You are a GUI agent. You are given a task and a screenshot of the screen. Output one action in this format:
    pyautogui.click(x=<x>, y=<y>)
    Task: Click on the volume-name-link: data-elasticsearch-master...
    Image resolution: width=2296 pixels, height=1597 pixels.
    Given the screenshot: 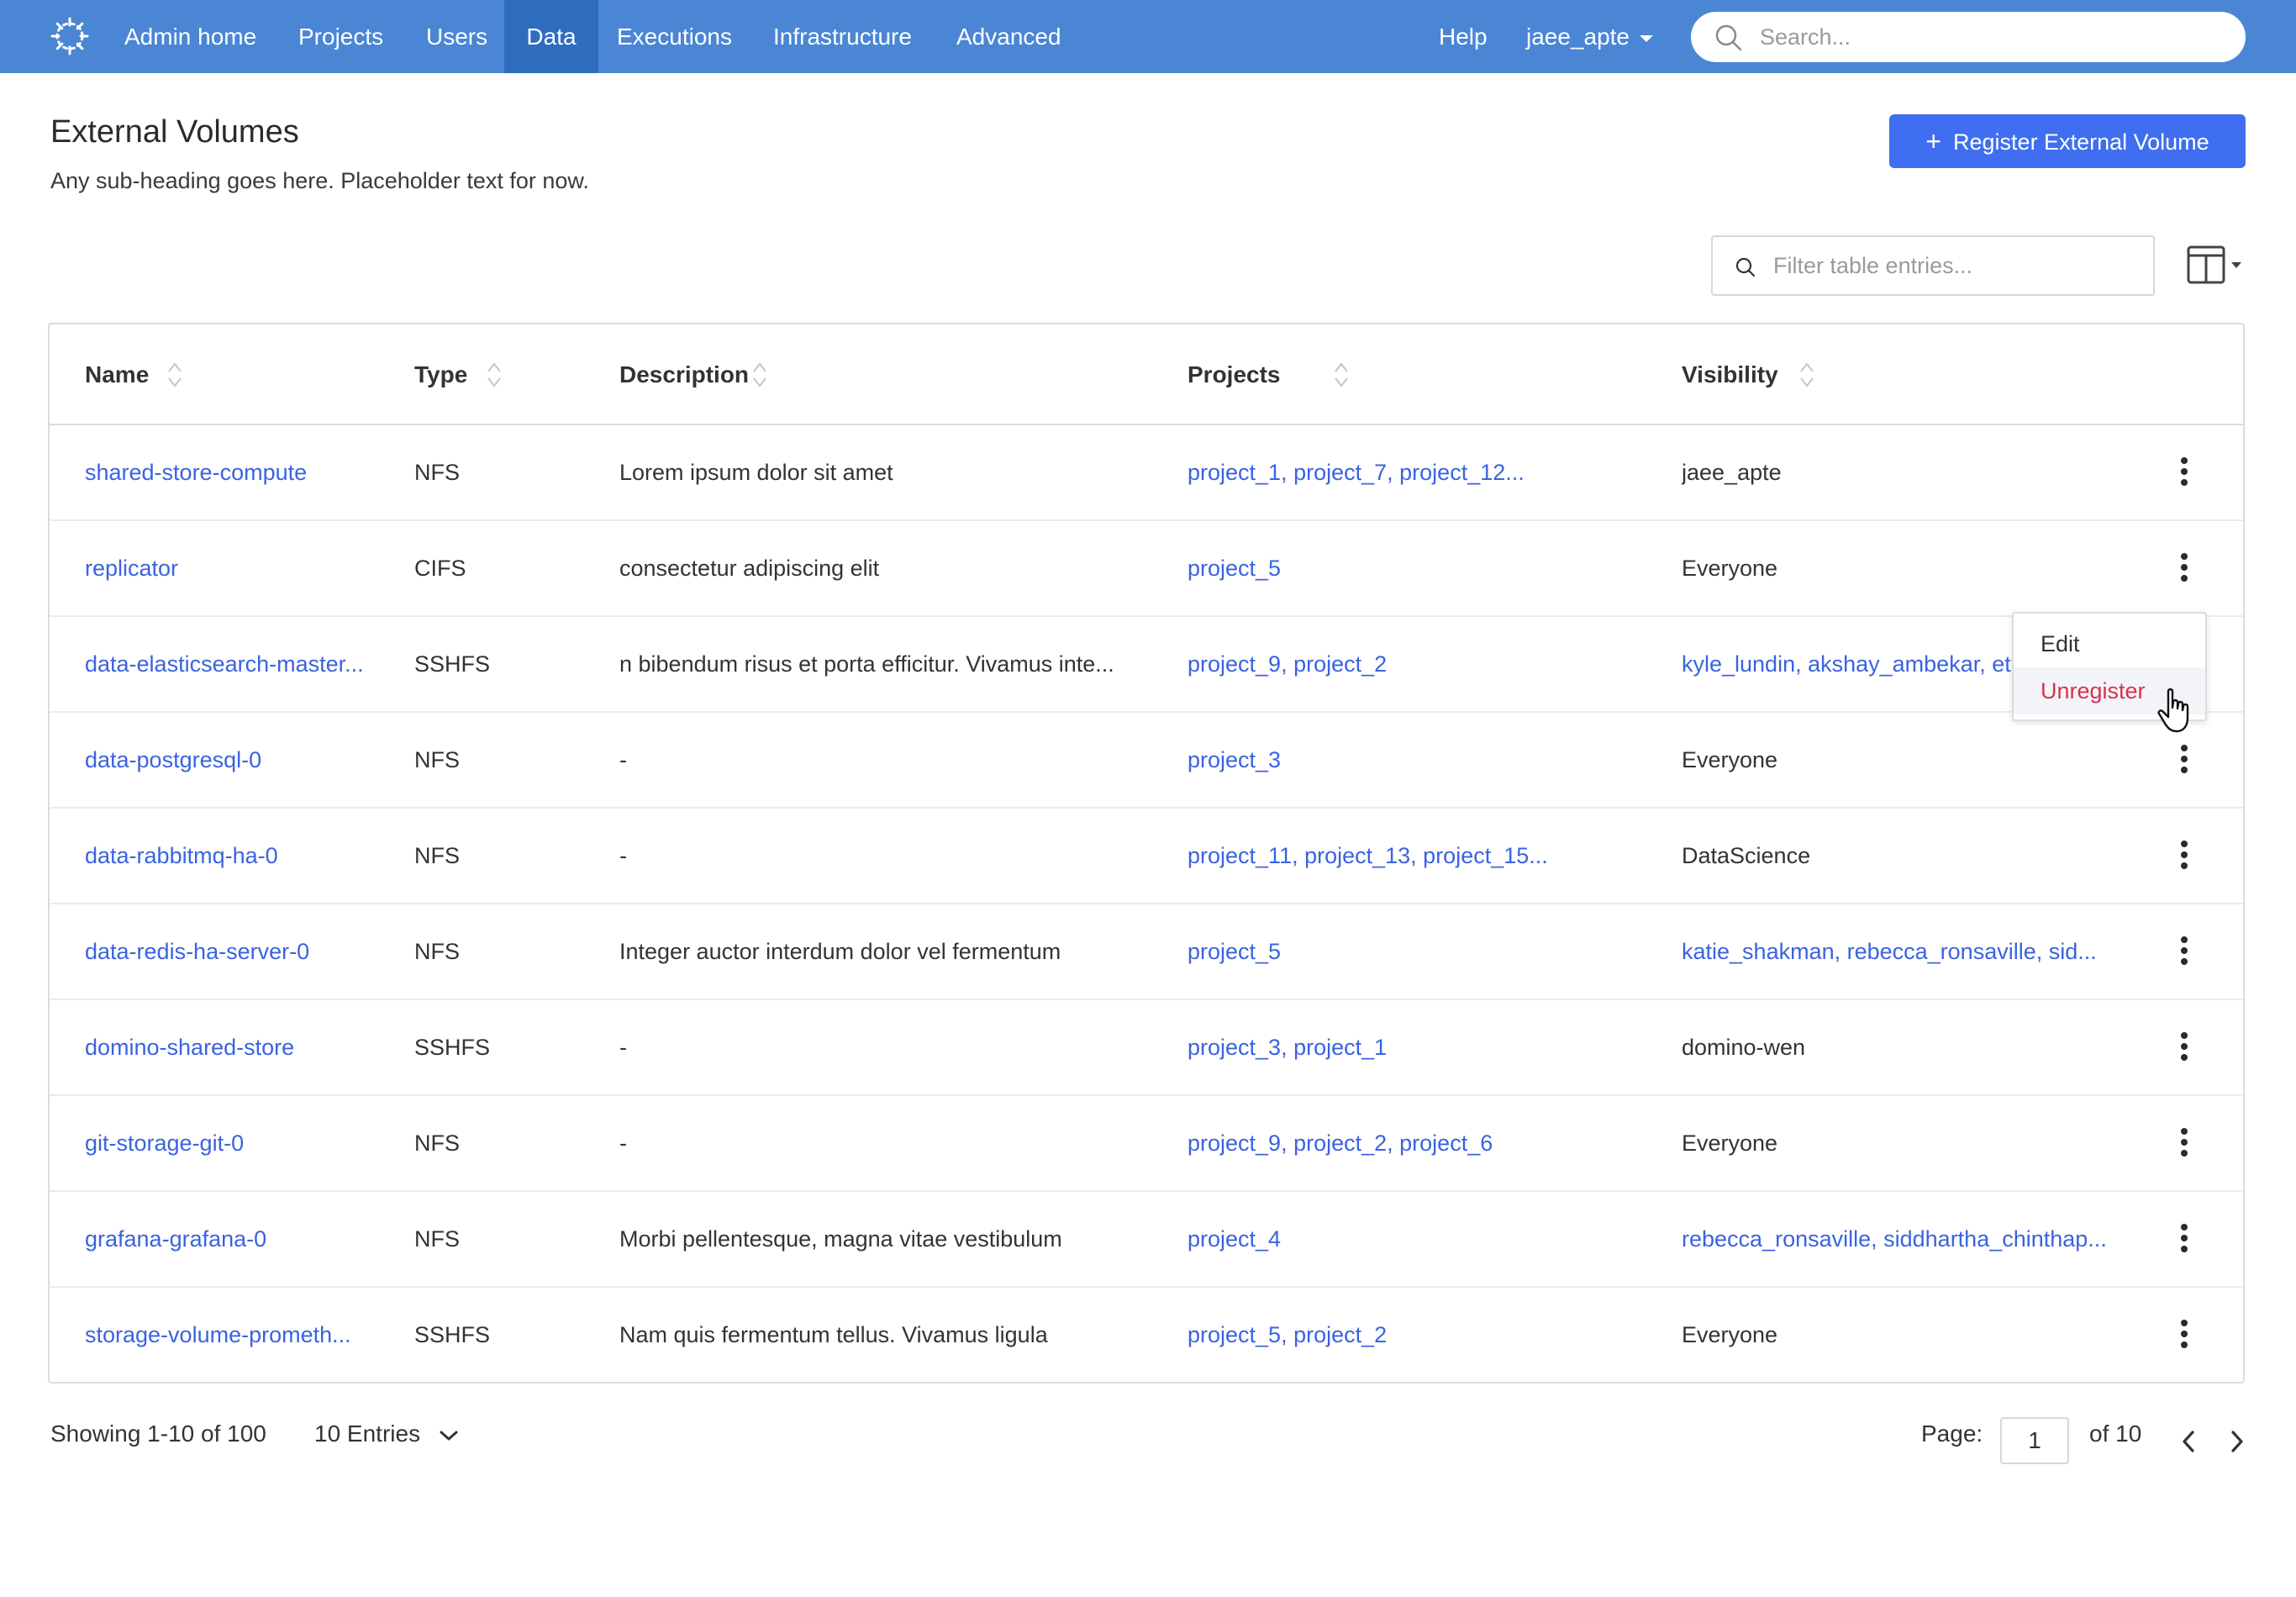 What is the action you would take?
    pyautogui.click(x=241, y=664)
    